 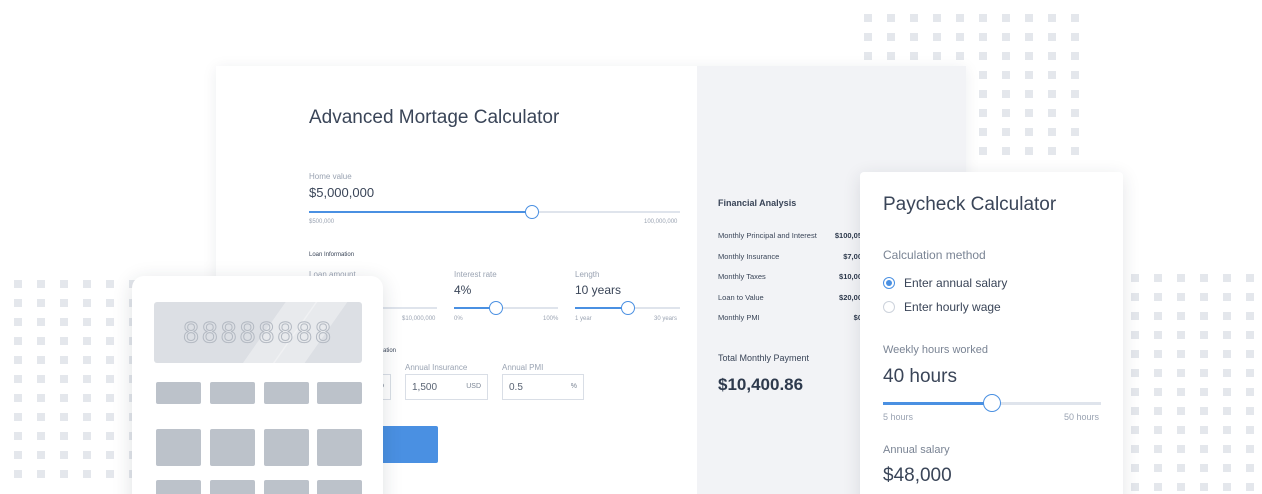 I want to click on annual-salary-label: Annual salary, so click(x=916, y=450).